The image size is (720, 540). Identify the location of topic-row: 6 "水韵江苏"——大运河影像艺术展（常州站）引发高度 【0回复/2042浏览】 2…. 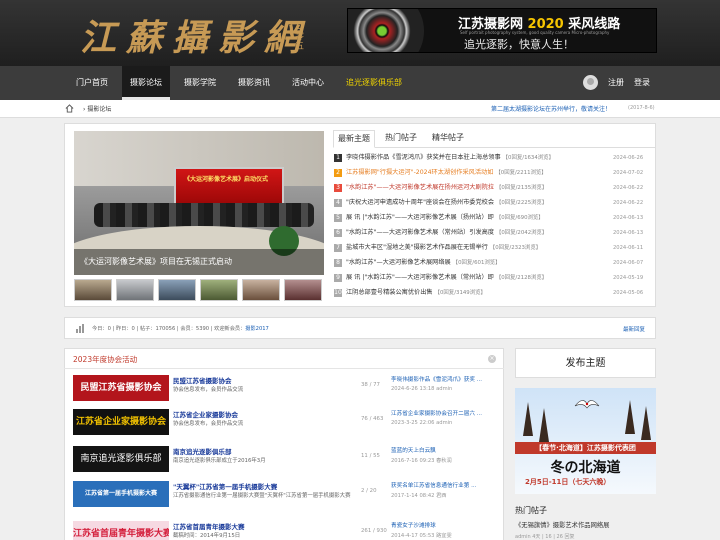
(489, 233).